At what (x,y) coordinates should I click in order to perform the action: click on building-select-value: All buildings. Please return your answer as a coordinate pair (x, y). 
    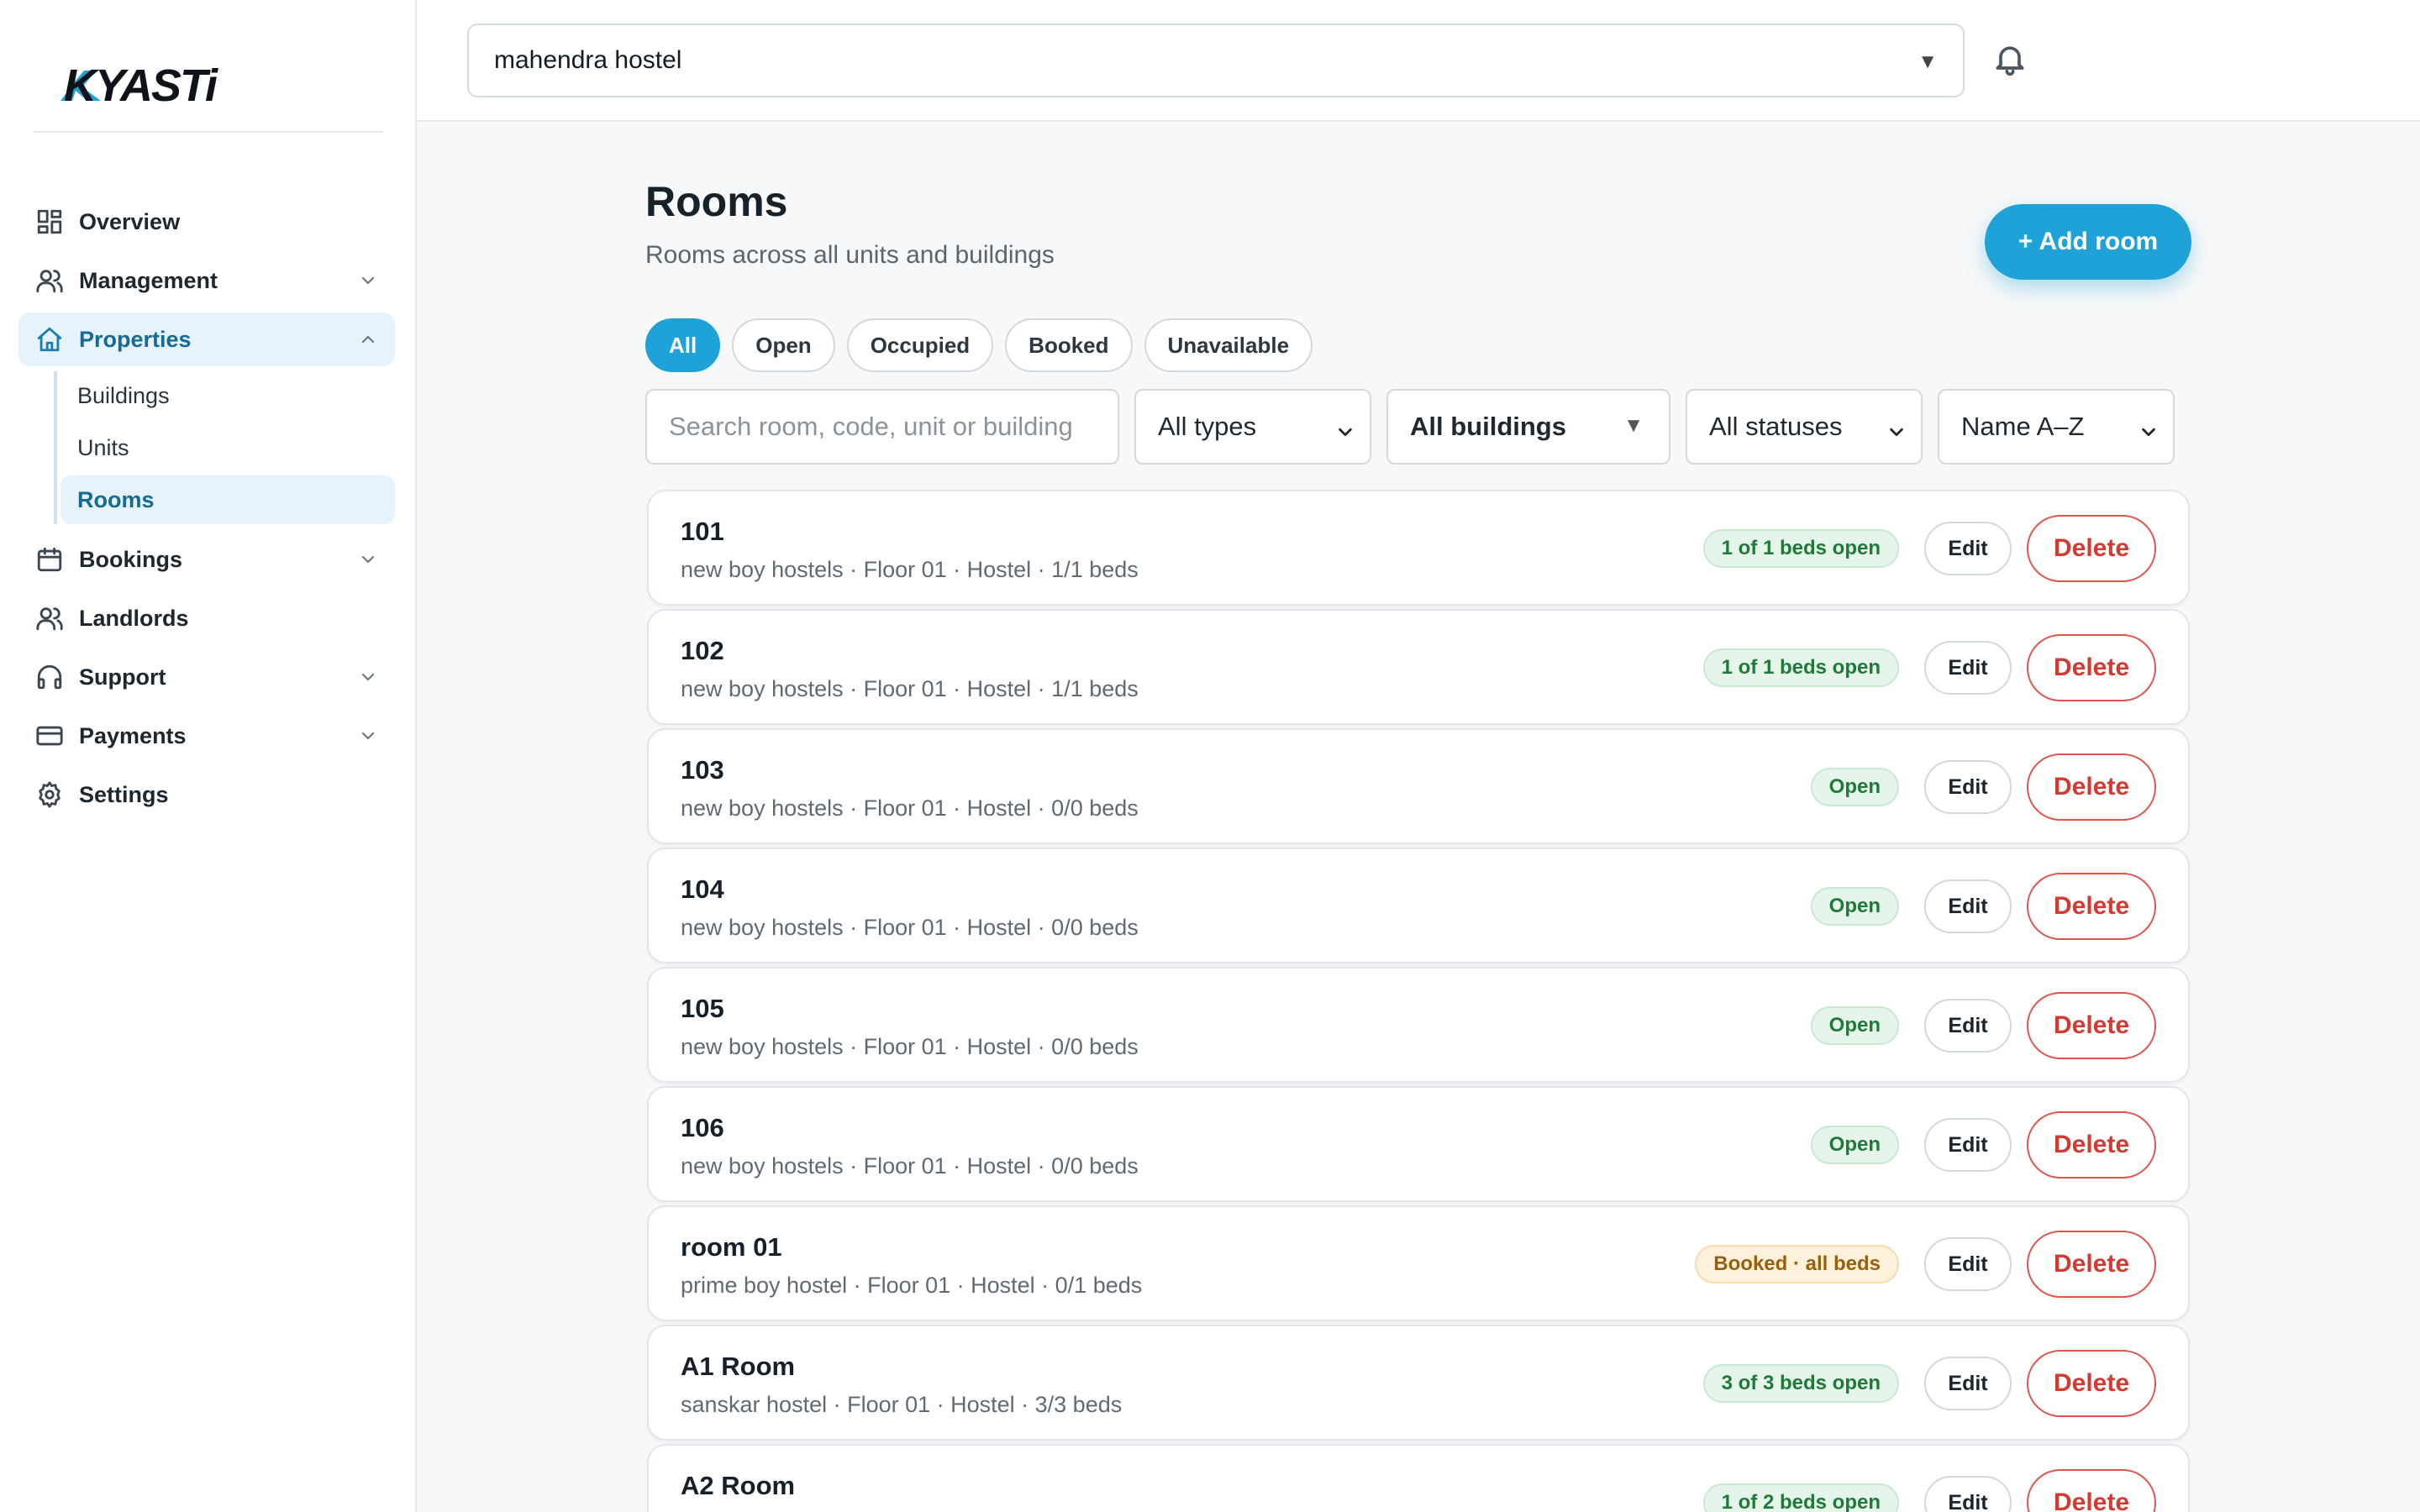
    Looking at the image, I should click on (1488, 426).